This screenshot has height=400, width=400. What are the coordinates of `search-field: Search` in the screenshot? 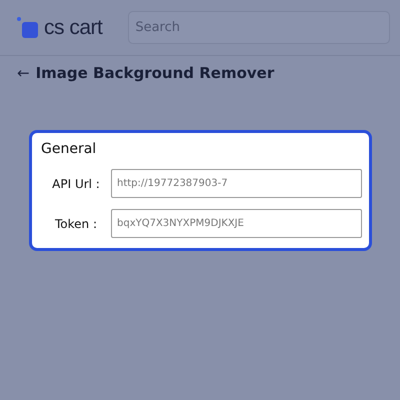 It's located at (259, 27).